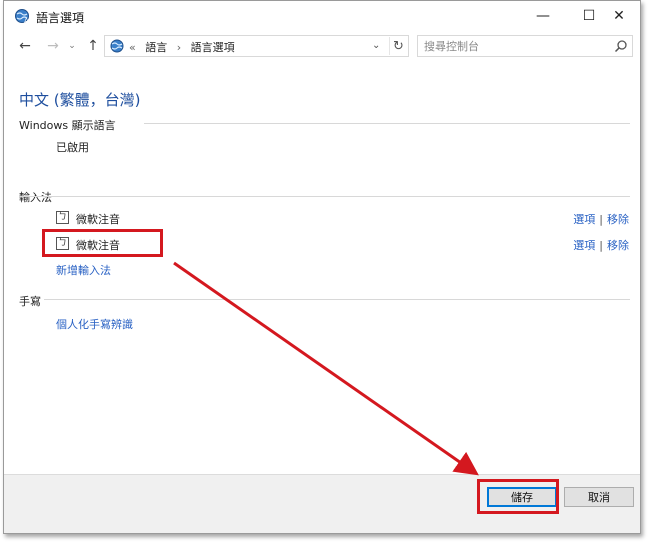 The width and height of the screenshot is (654, 542). What do you see at coordinates (98, 219) in the screenshot?
I see `input-method-name: 微軟注音` at bounding box center [98, 219].